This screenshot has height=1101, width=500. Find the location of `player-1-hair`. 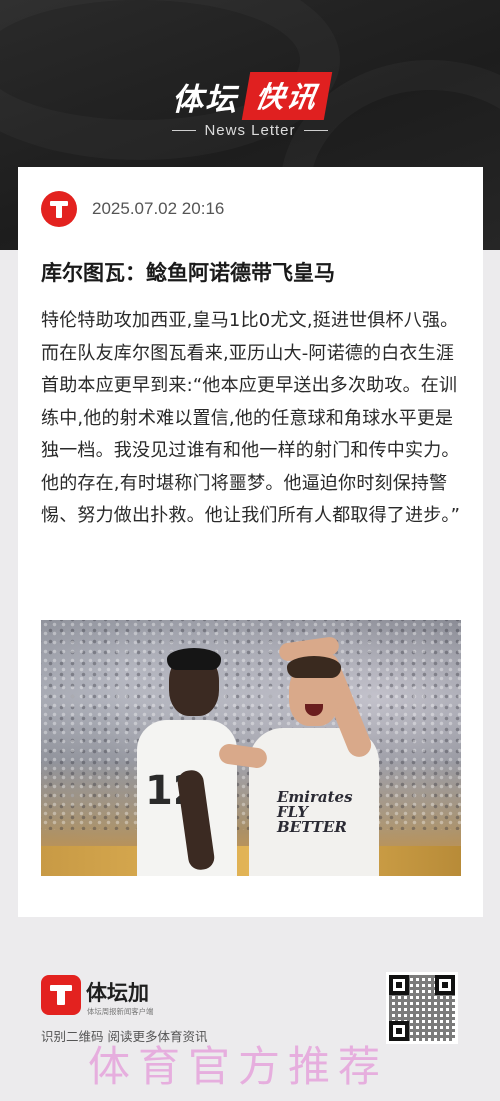

player-1-hair is located at coordinates (194, 659).